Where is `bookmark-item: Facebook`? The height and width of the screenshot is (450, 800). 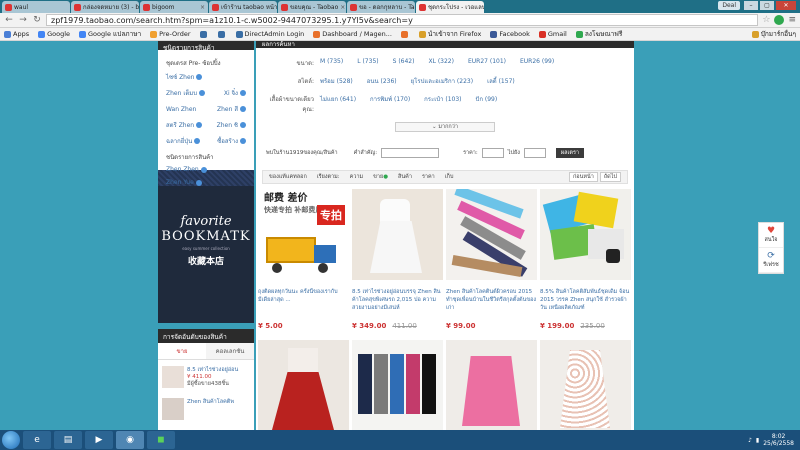 bookmark-item: Facebook is located at coordinates (510, 34).